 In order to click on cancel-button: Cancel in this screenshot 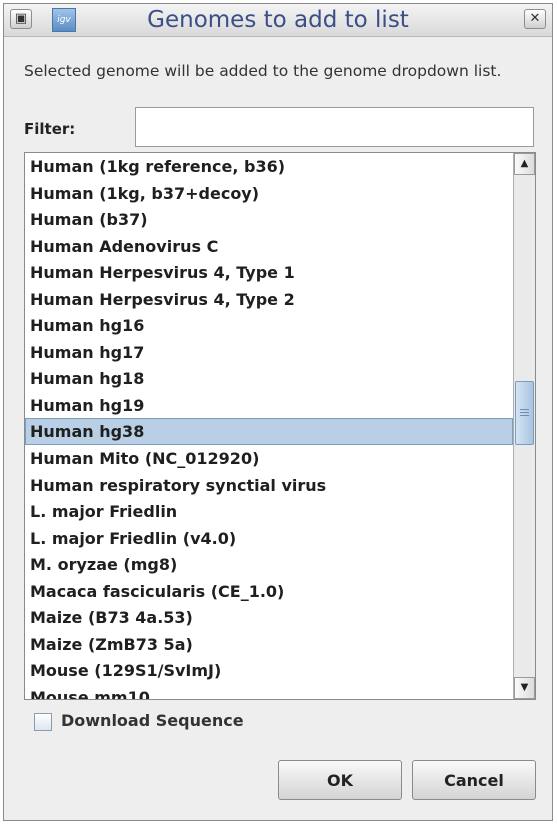, I will do `click(474, 780)`.